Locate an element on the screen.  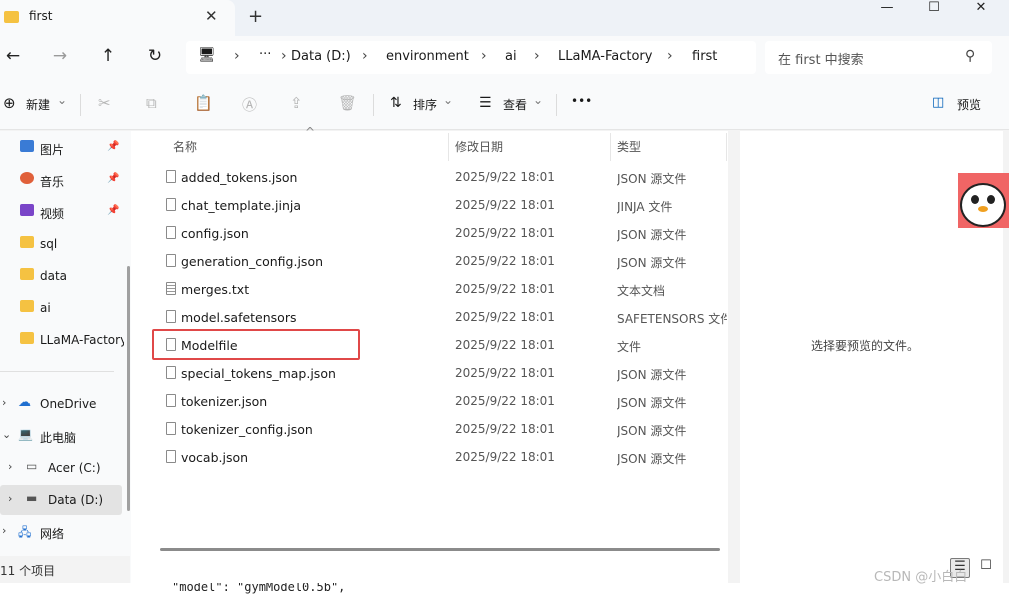
delete-icon: 🗑 is located at coordinates (347, 103).